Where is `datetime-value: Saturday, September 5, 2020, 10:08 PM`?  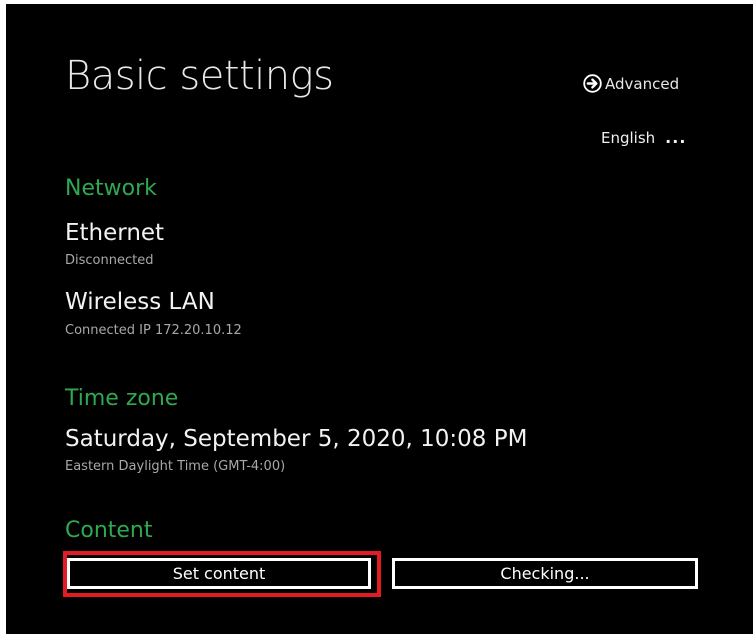 datetime-value: Saturday, September 5, 2020, 10:08 PM is located at coordinates (296, 439).